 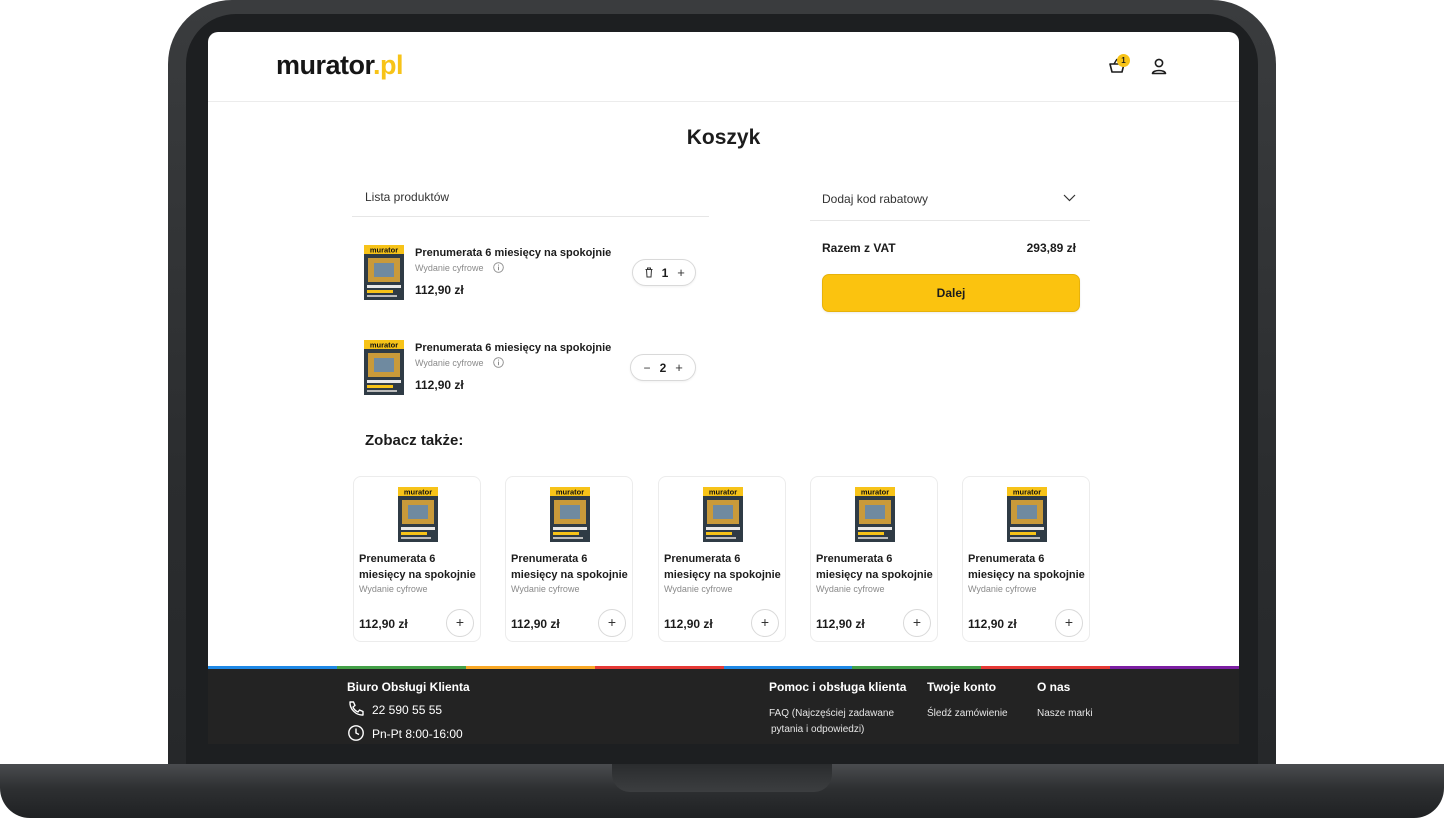 What do you see at coordinates (1054, 687) in the screenshot?
I see `about-title: O nas` at bounding box center [1054, 687].